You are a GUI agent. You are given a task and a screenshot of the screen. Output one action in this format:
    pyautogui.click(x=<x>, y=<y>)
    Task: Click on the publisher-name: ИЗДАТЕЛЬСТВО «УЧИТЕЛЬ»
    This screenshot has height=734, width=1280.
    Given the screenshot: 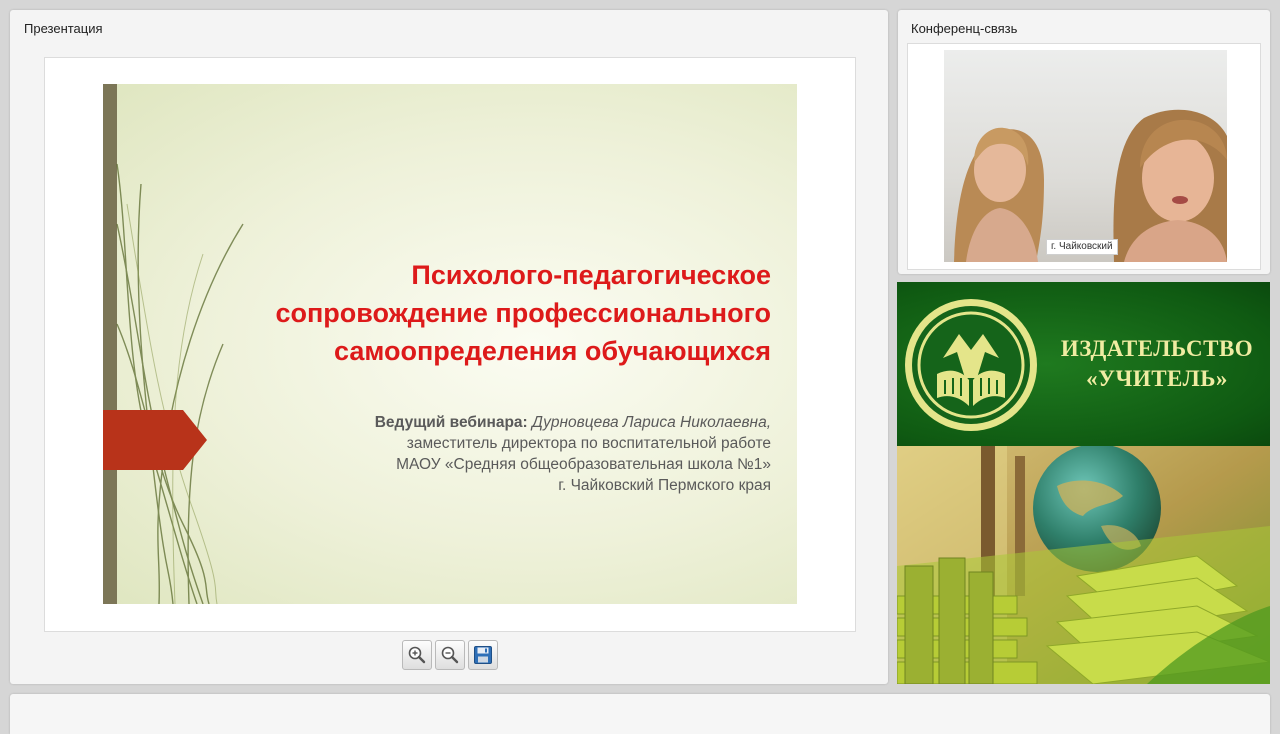 What is the action you would take?
    pyautogui.click(x=1157, y=364)
    